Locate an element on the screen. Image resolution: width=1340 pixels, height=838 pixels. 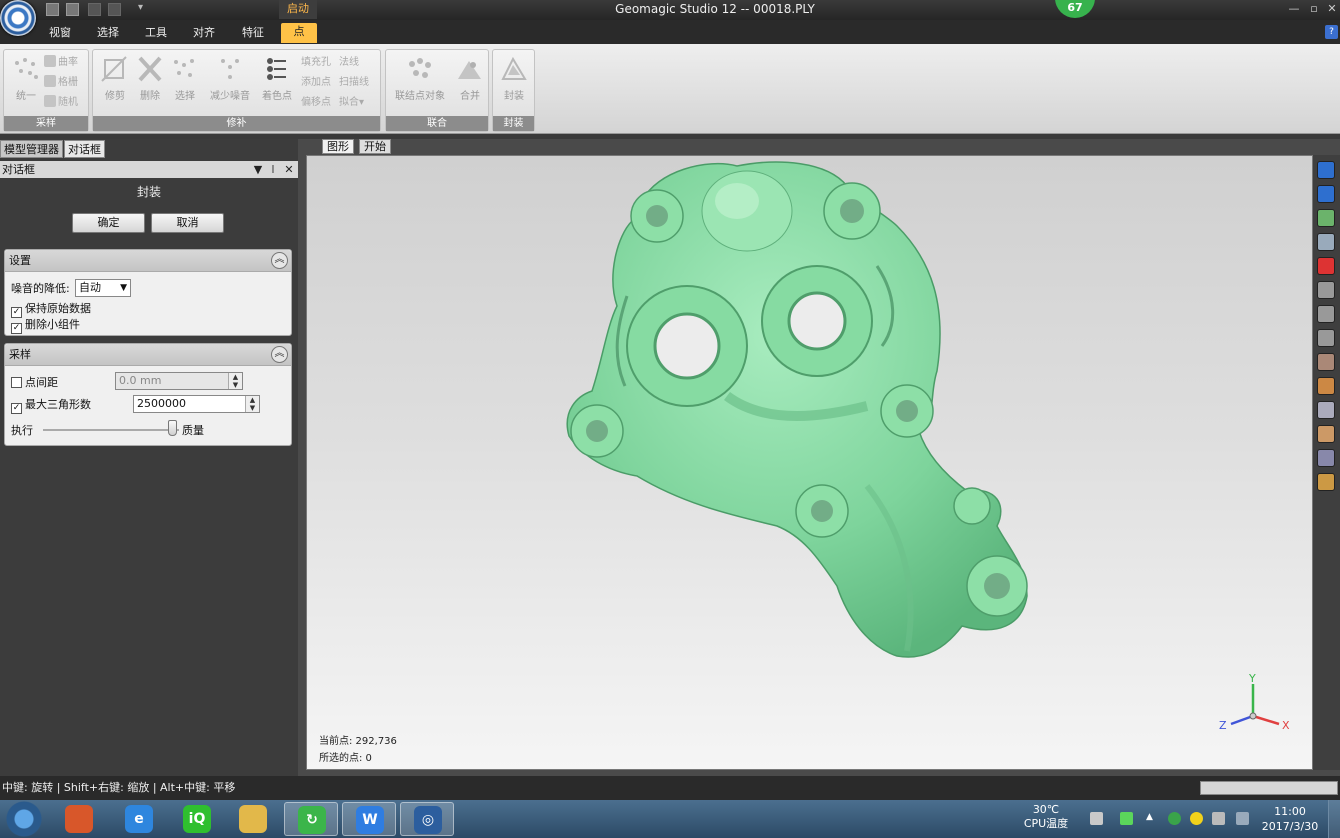
cpu-temperature: 30℃ CPU温度 is located at coordinates (1046, 817).